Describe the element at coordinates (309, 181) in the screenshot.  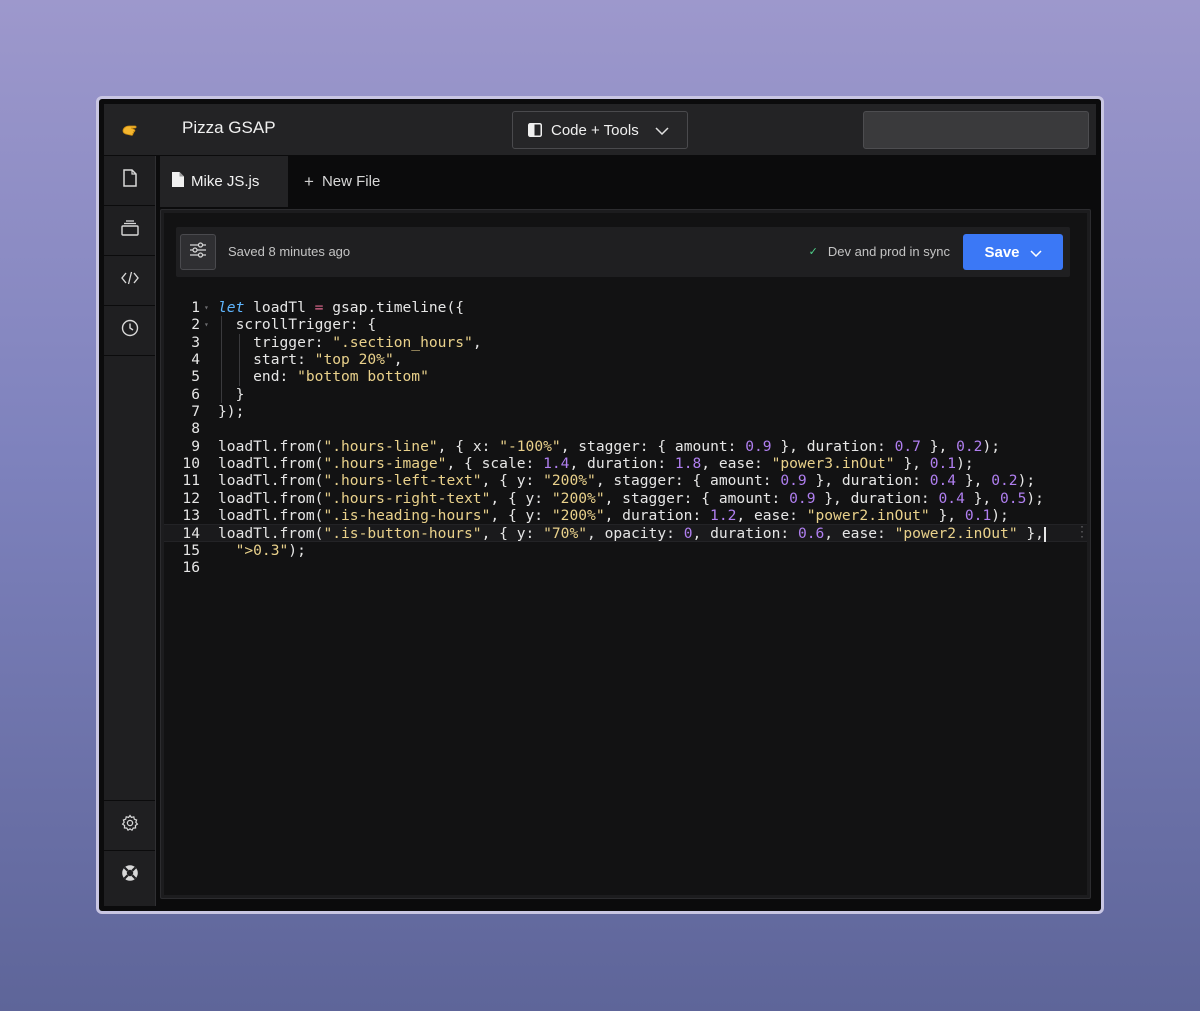
I see `plus-icon: +` at that location.